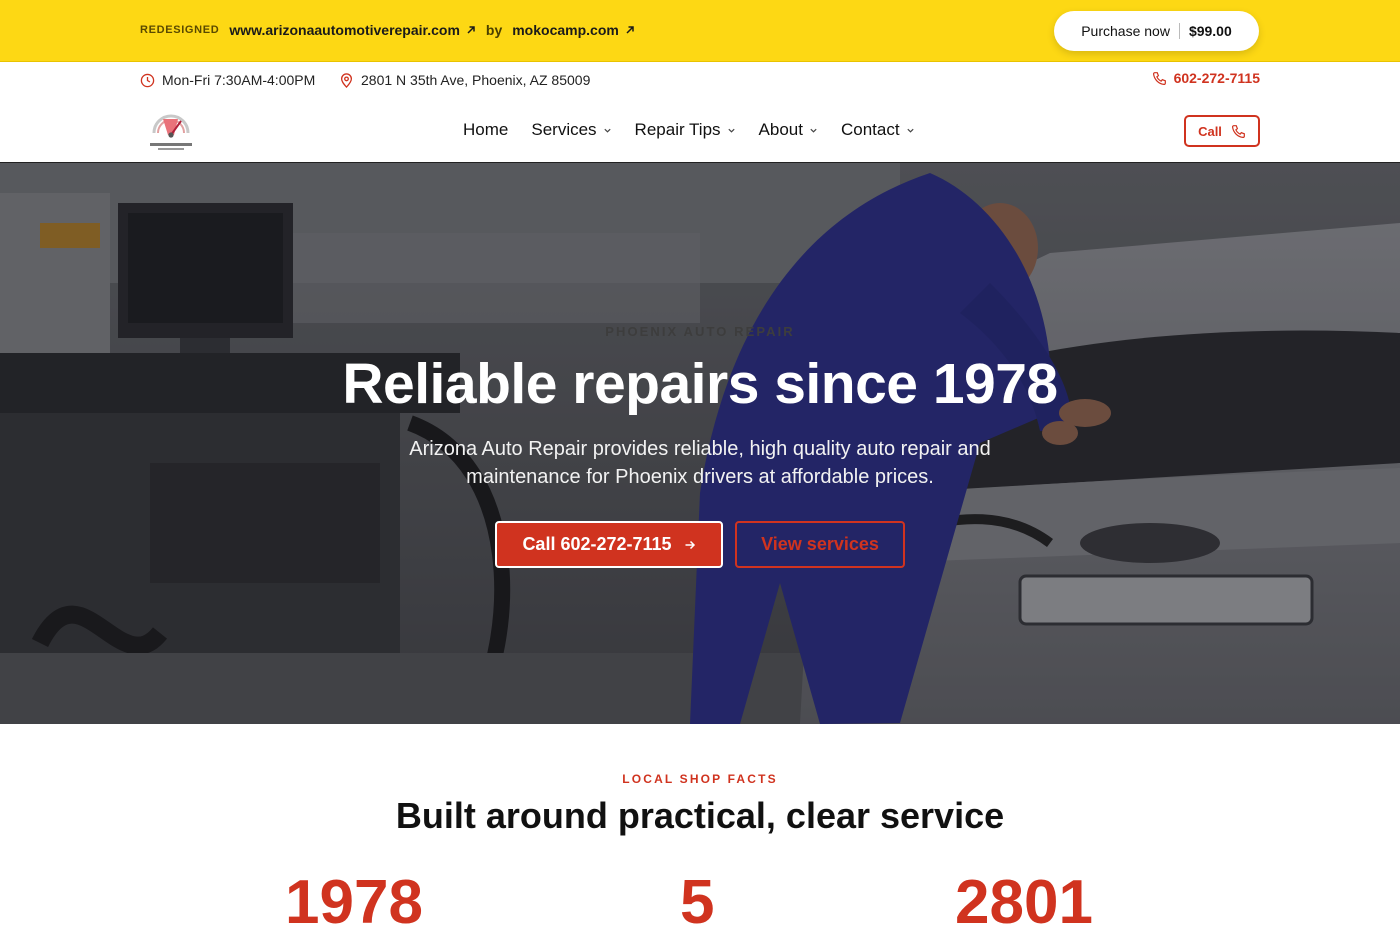 The width and height of the screenshot is (1400, 937). What do you see at coordinates (700, 779) in the screenshot?
I see `facts-eyebrow: LOCAL SHOP FACTS` at bounding box center [700, 779].